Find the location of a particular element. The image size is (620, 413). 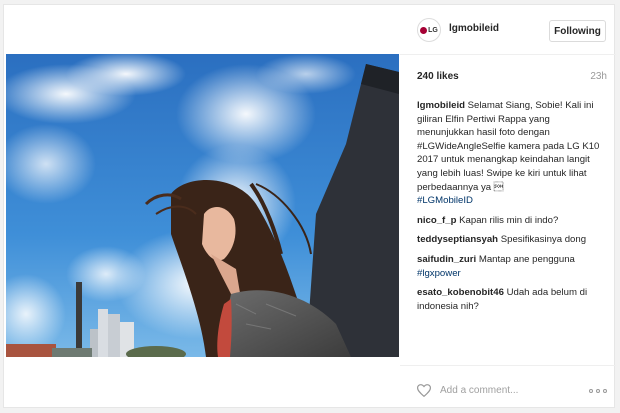

hashtag-link: #lgxpower is located at coordinates (439, 273).